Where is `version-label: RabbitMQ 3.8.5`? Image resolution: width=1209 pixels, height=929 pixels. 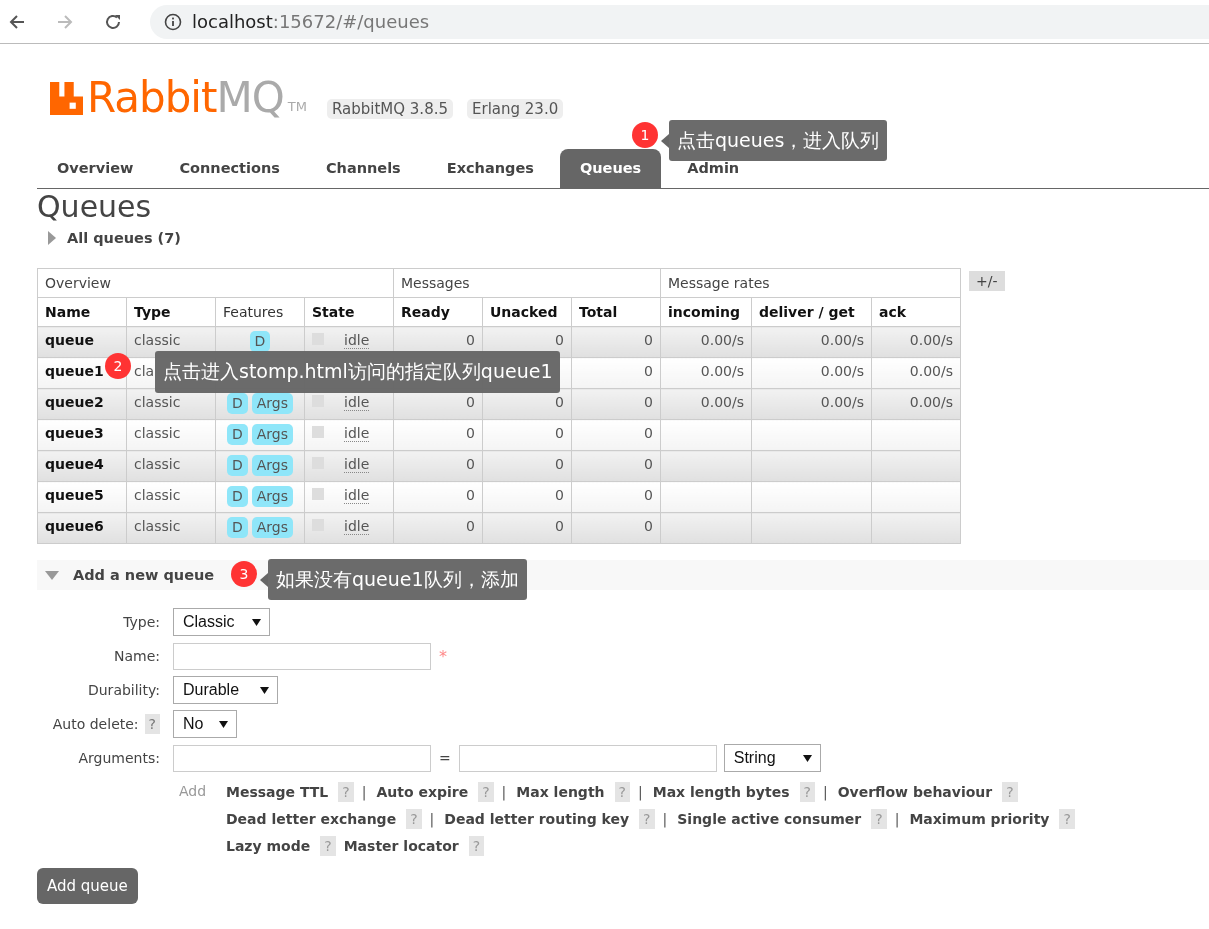
version-label: RabbitMQ 3.8.5 is located at coordinates (389, 109).